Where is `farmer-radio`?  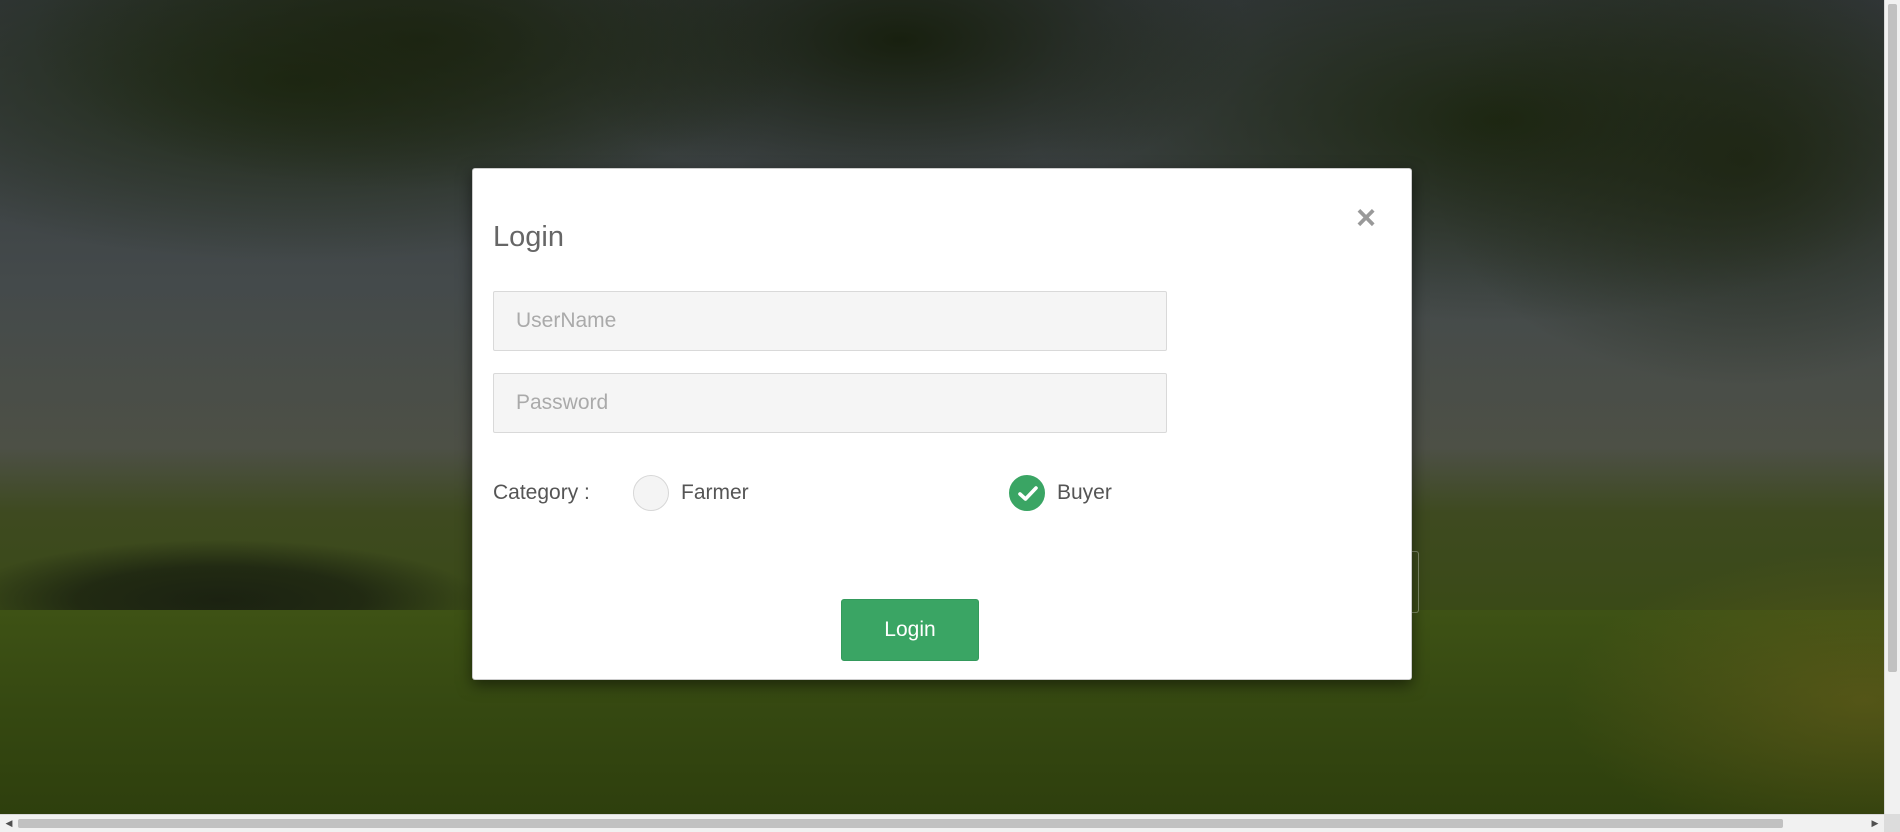
farmer-radio is located at coordinates (651, 493).